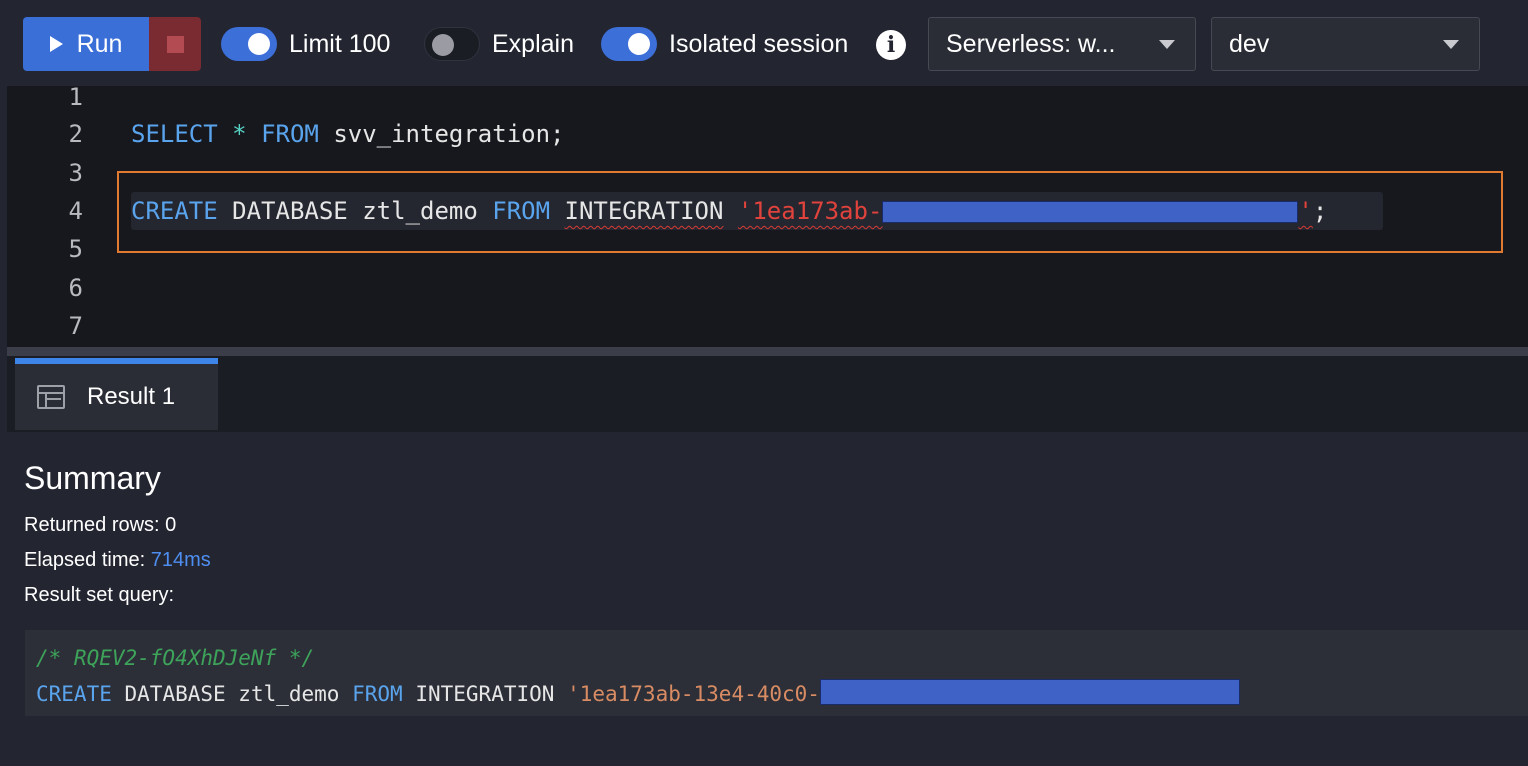 The height and width of the screenshot is (766, 1528). What do you see at coordinates (767, 394) in the screenshot?
I see `result-tab-strip` at bounding box center [767, 394].